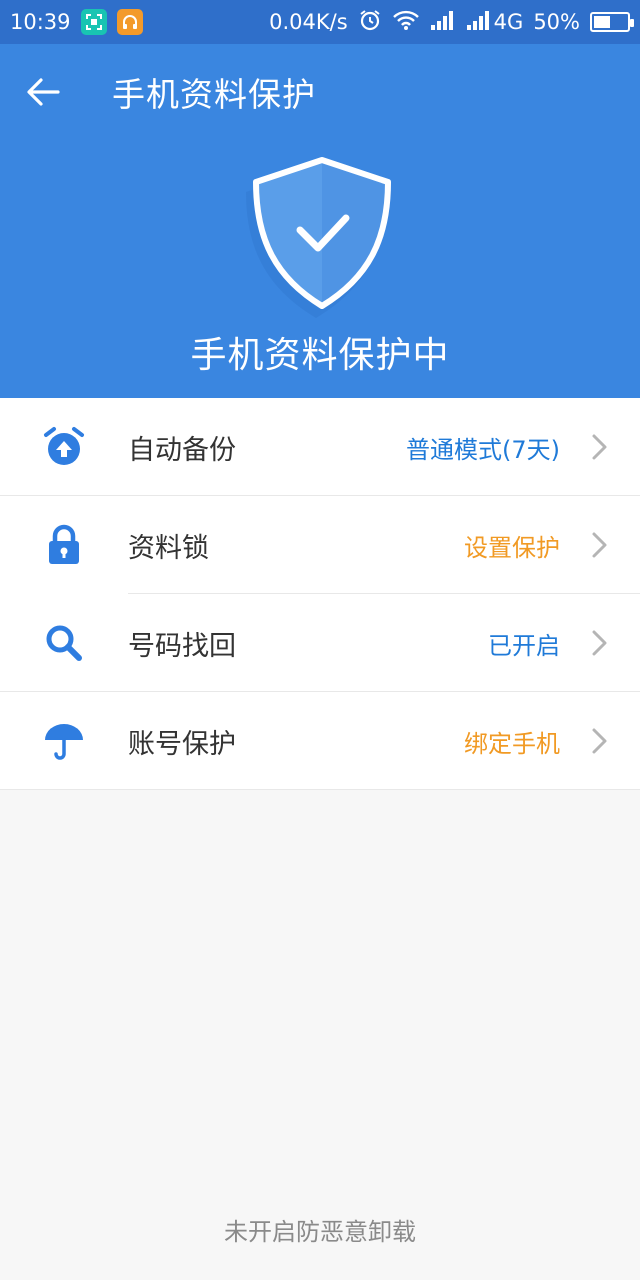  What do you see at coordinates (612, 22) in the screenshot?
I see `battery-icon` at bounding box center [612, 22].